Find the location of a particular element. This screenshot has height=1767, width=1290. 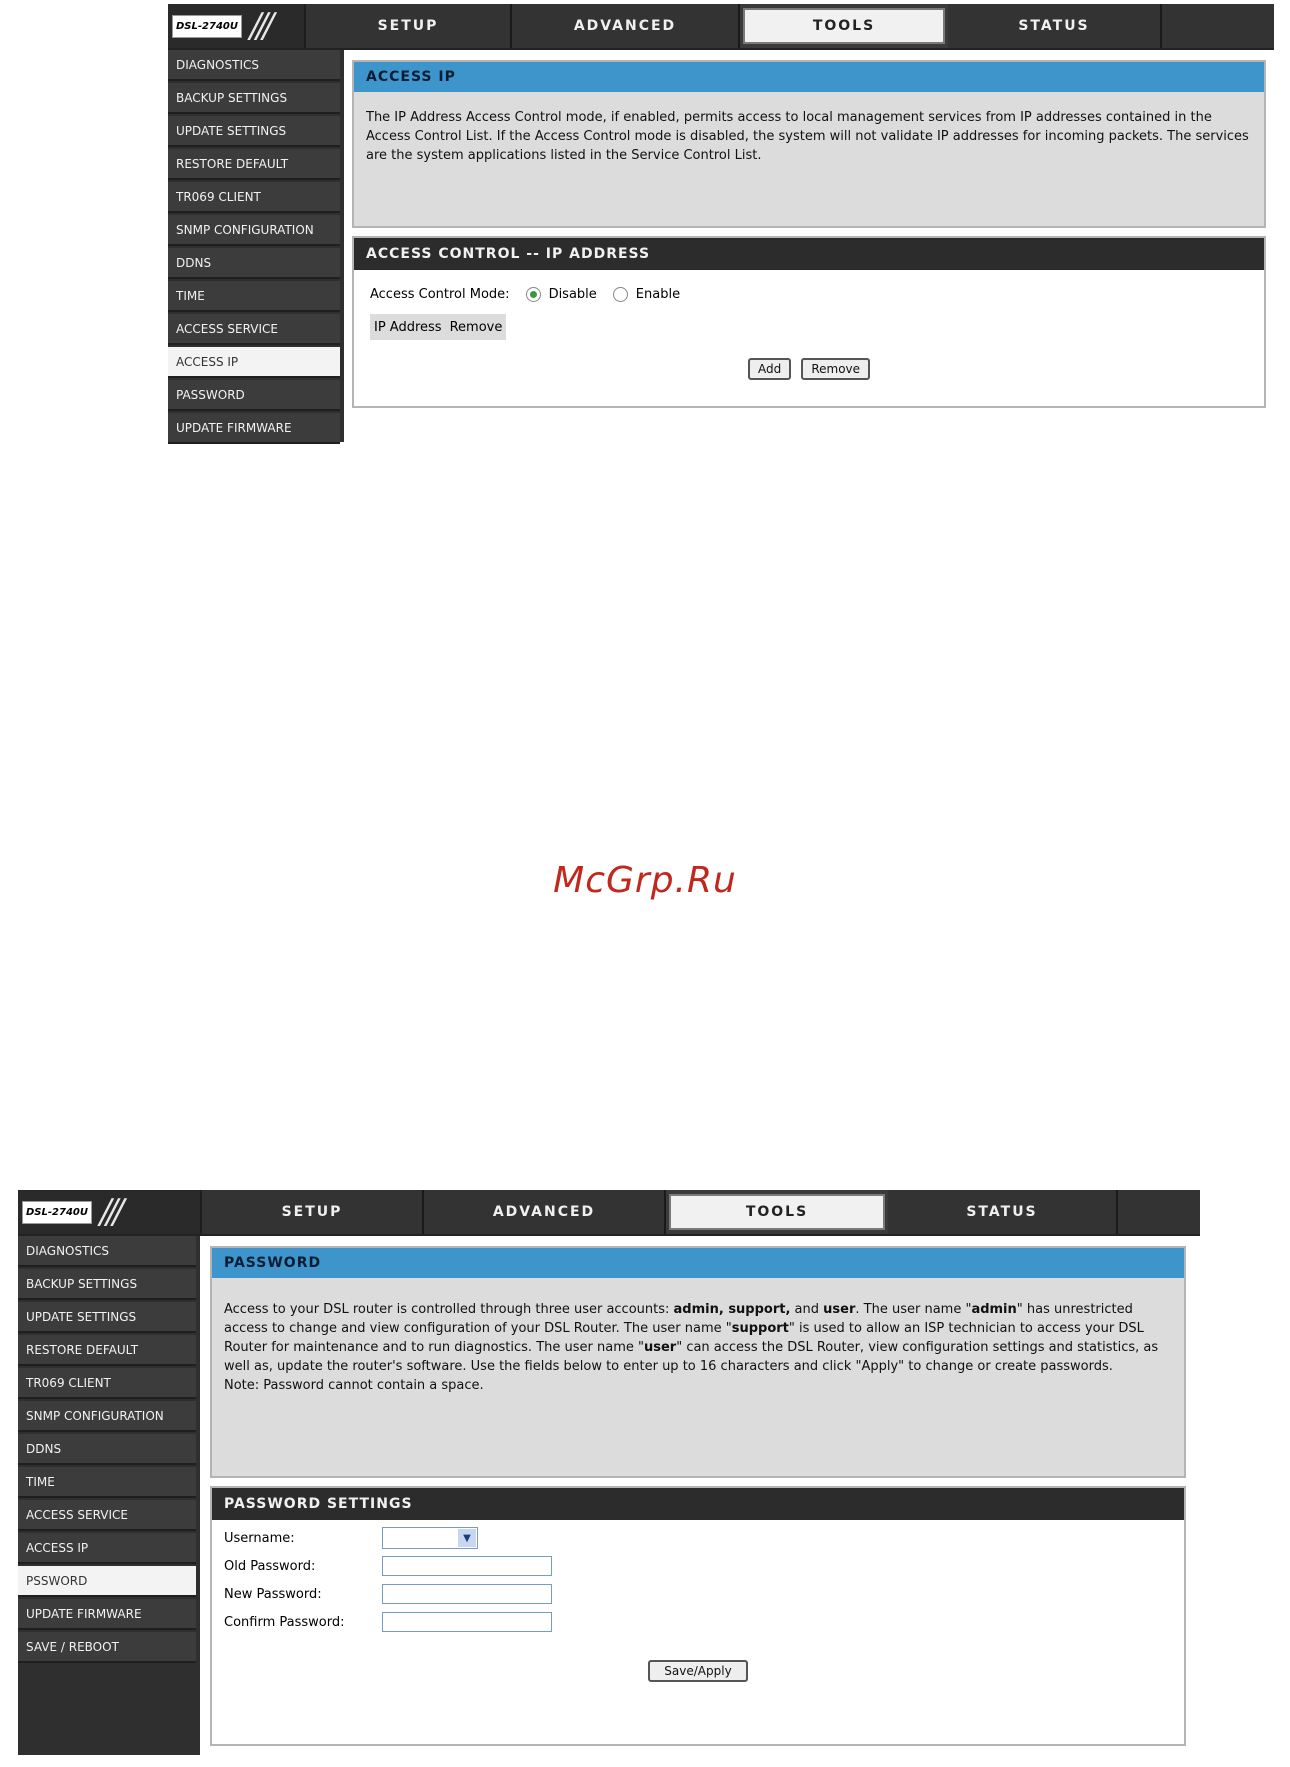

ip-table-header: IP Address Remove is located at coordinates (438, 327).